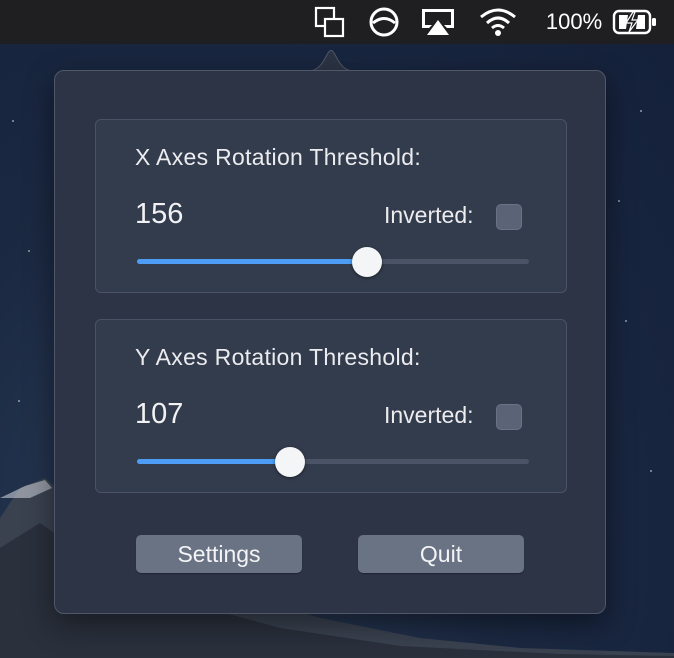  I want to click on battery-percent: 100%, so click(574, 22).